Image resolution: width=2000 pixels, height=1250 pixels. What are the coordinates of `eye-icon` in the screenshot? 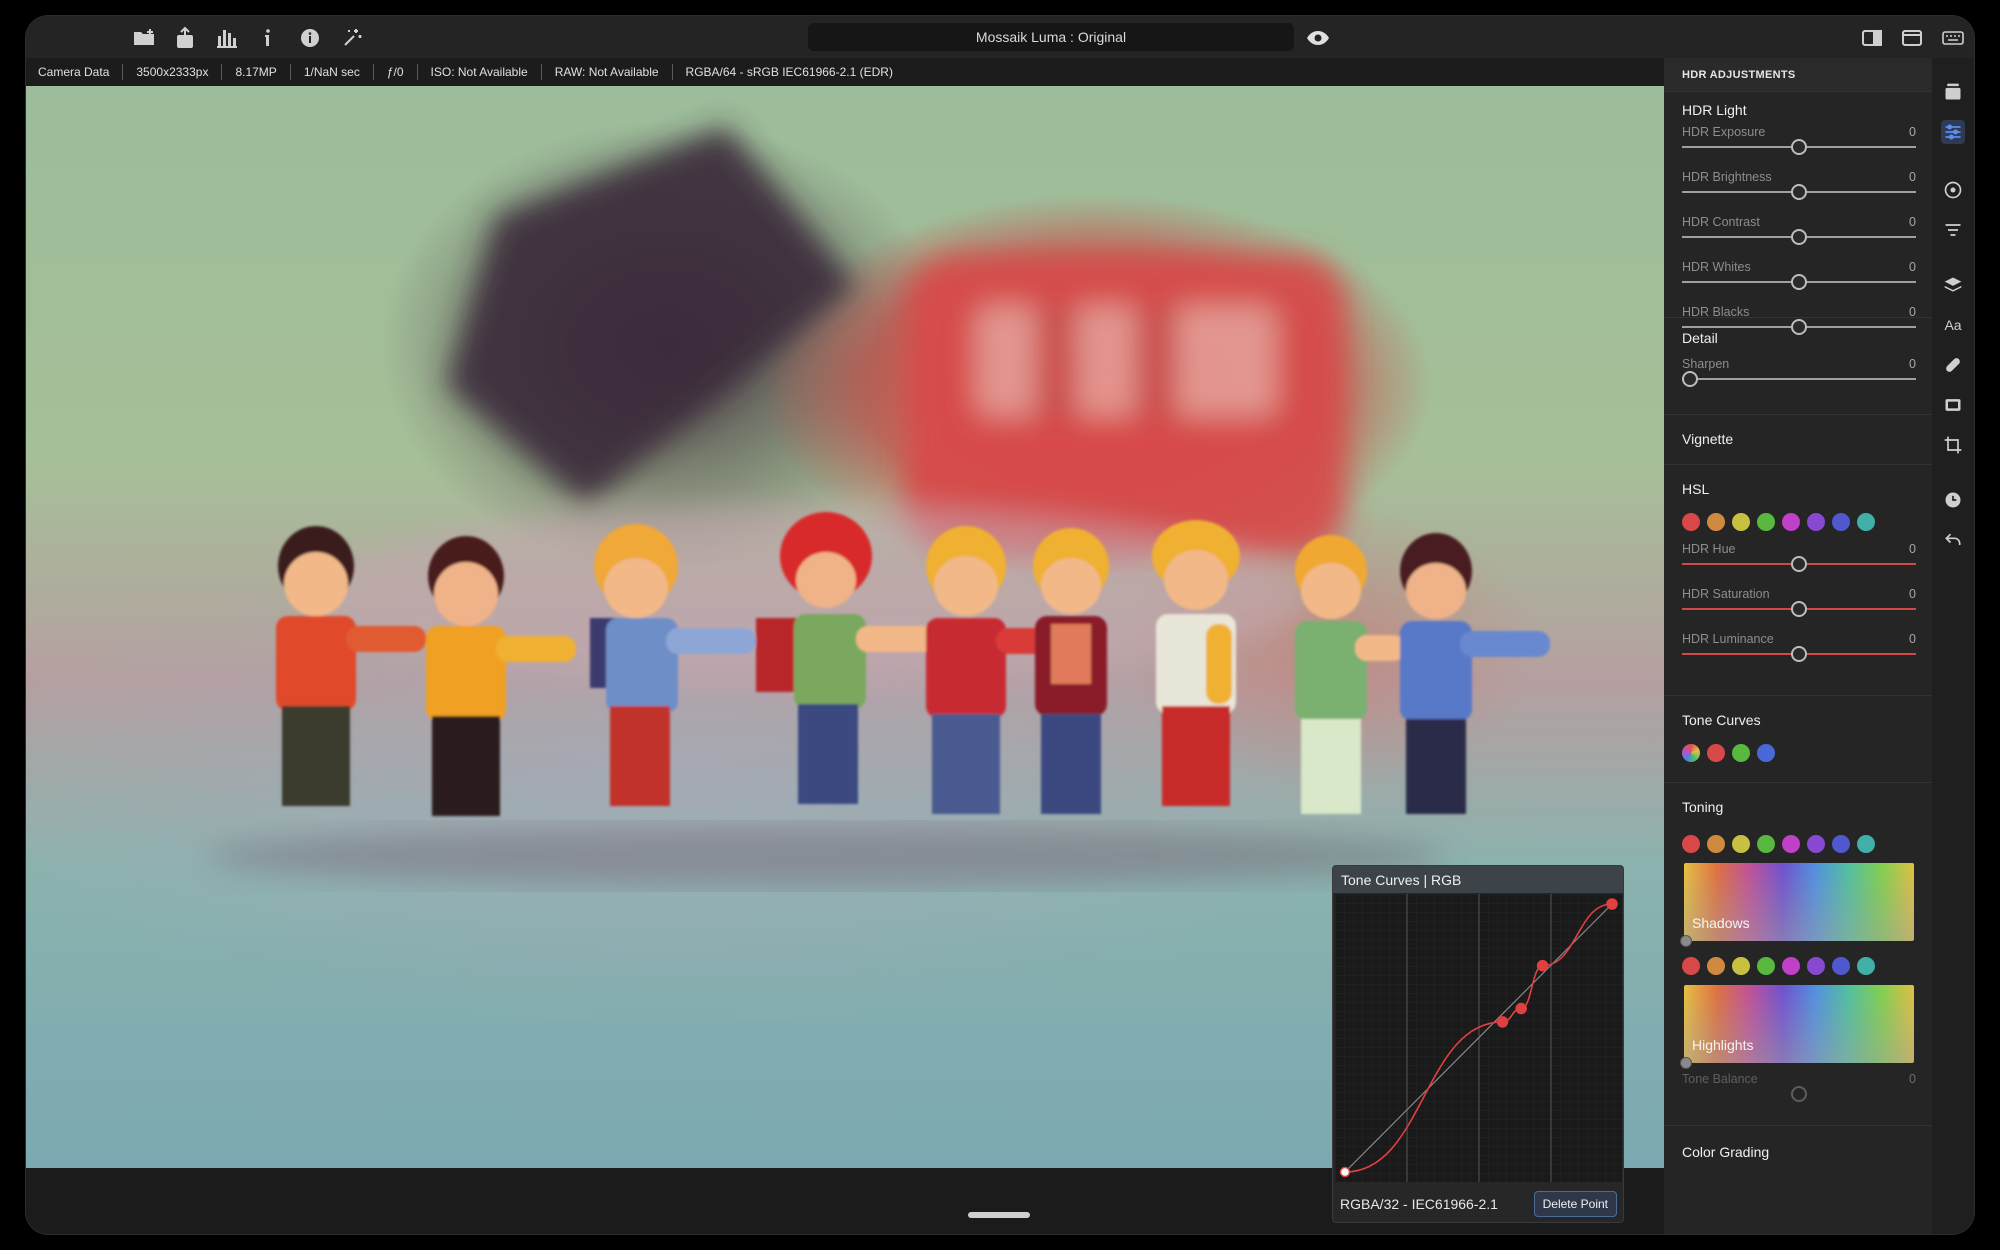 It's located at (1318, 38).